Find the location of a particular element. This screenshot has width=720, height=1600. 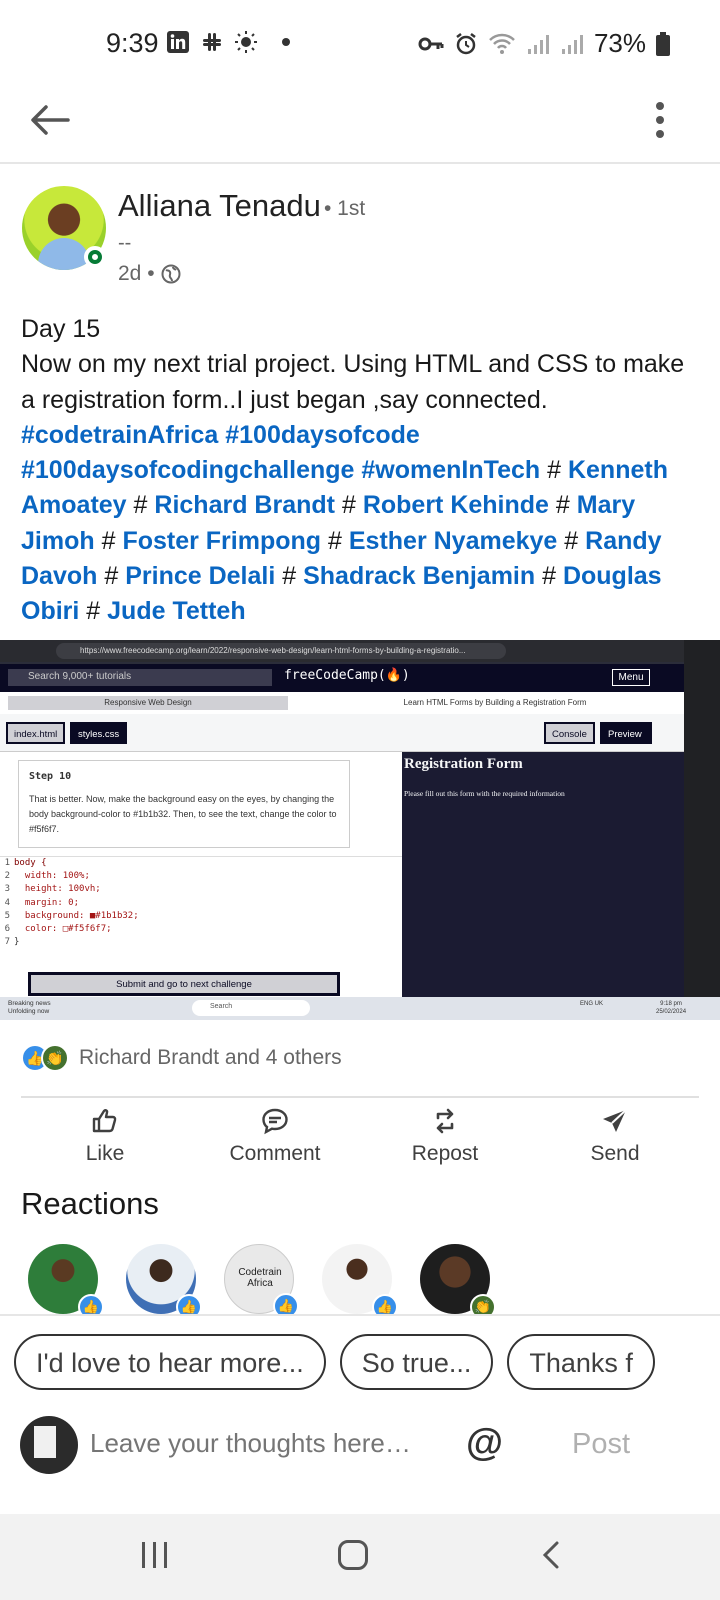

mention-link: Robert Kehinde is located at coordinates (456, 505).